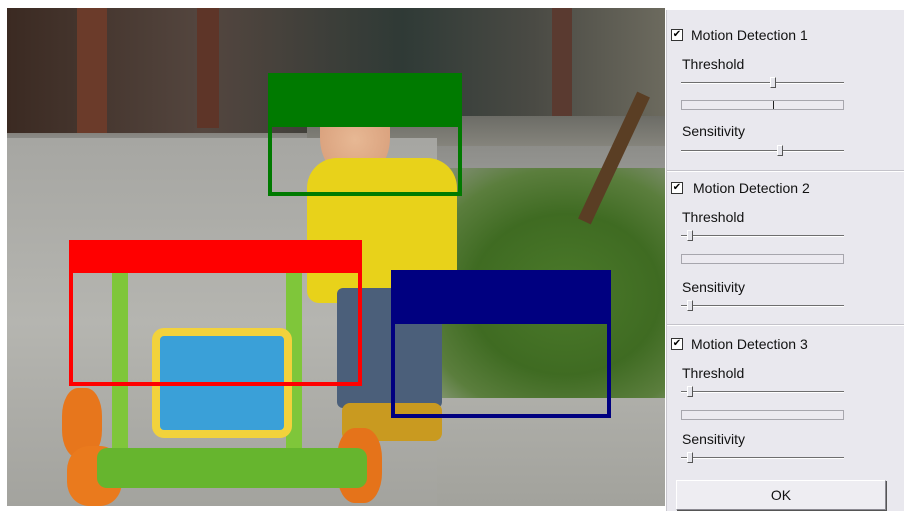 The image size is (904, 511). Describe the element at coordinates (713, 373) in the screenshot. I see `motion-3-threshold-label: Threshold` at that location.